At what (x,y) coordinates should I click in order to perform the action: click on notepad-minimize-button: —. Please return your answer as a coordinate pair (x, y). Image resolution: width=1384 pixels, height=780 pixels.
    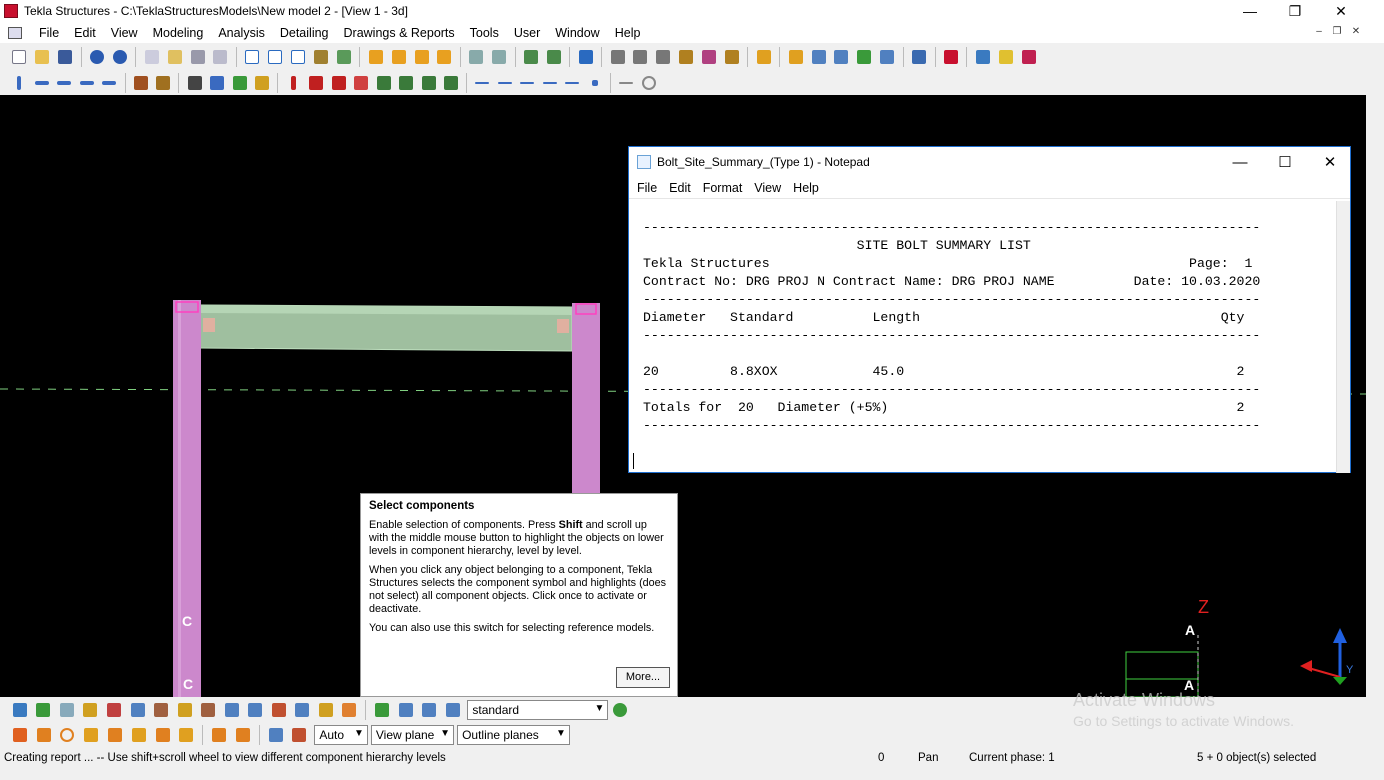
    Looking at the image, I should click on (1240, 162).